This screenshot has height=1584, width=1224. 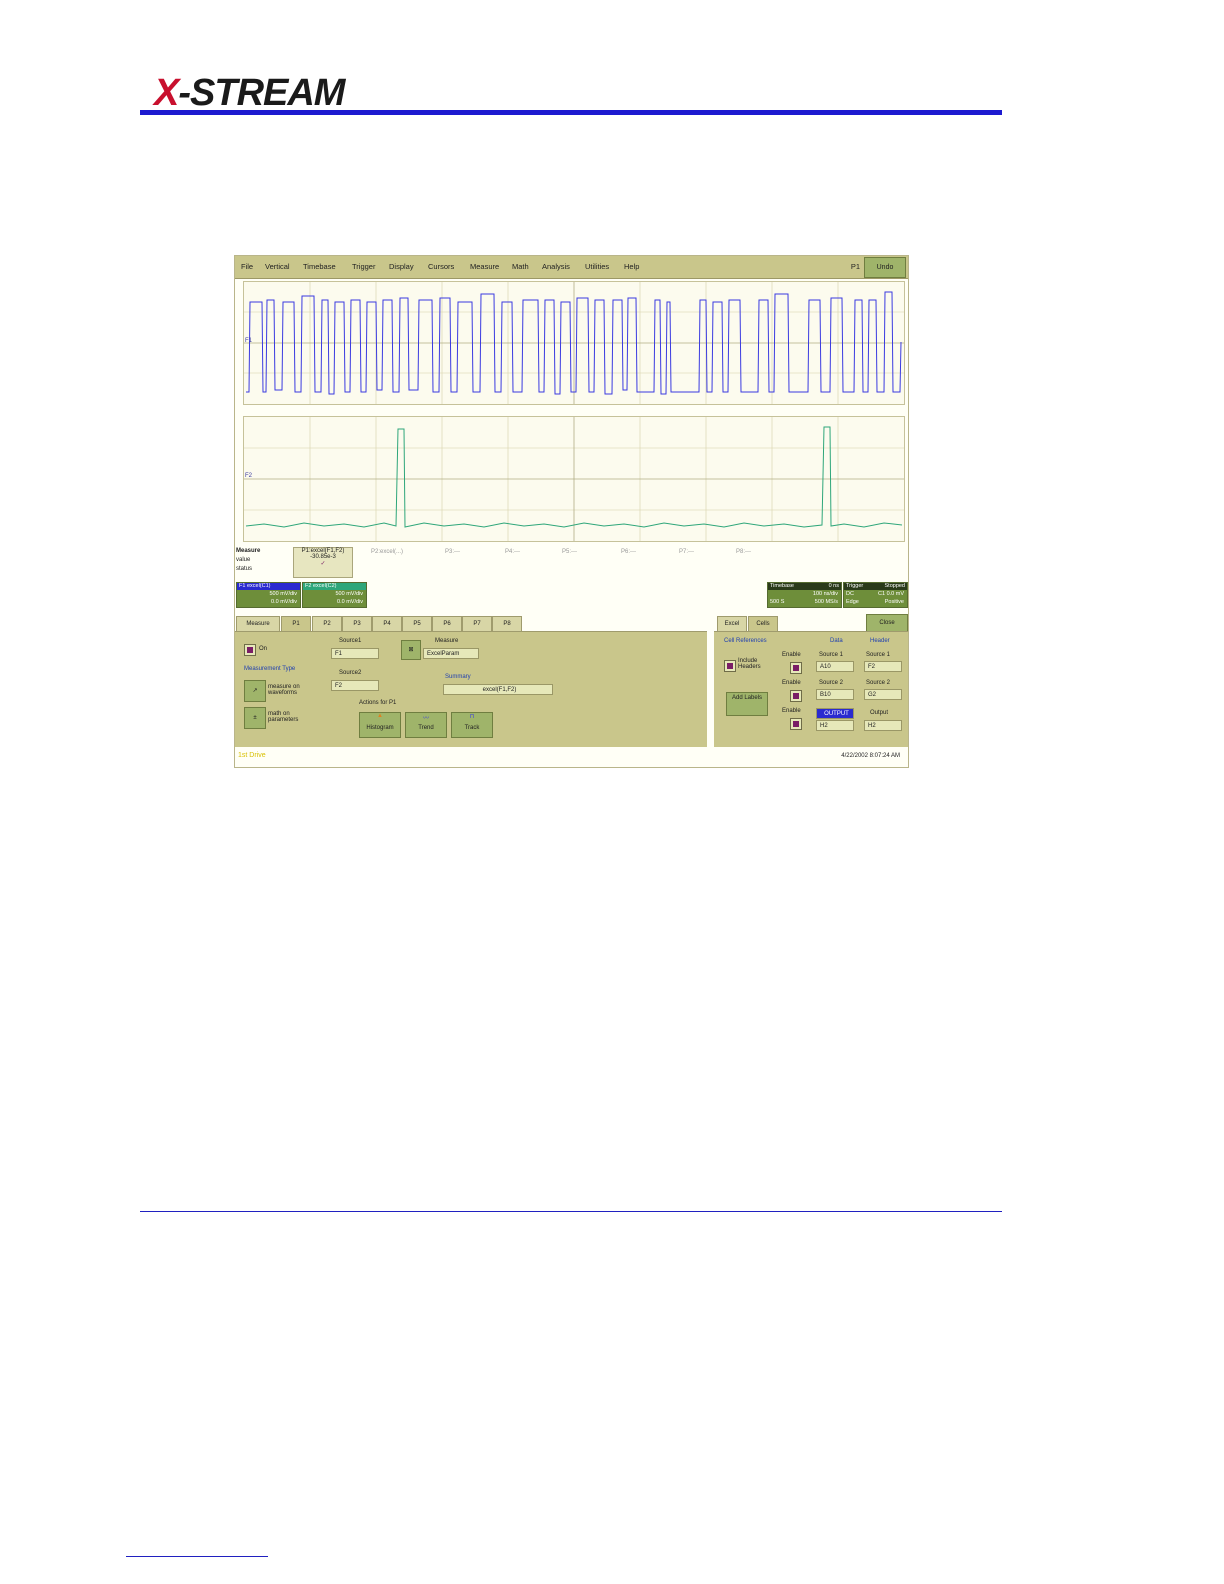 I want to click on enable-label-2: Enable, so click(x=791, y=683).